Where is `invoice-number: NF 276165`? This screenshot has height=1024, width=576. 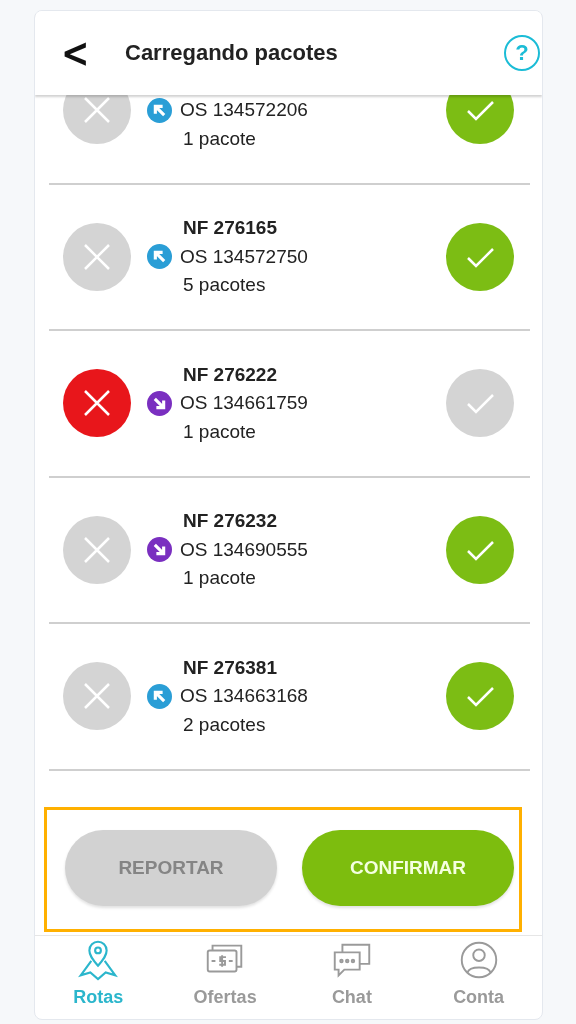
invoice-number: NF 276165 is located at coordinates (229, 228).